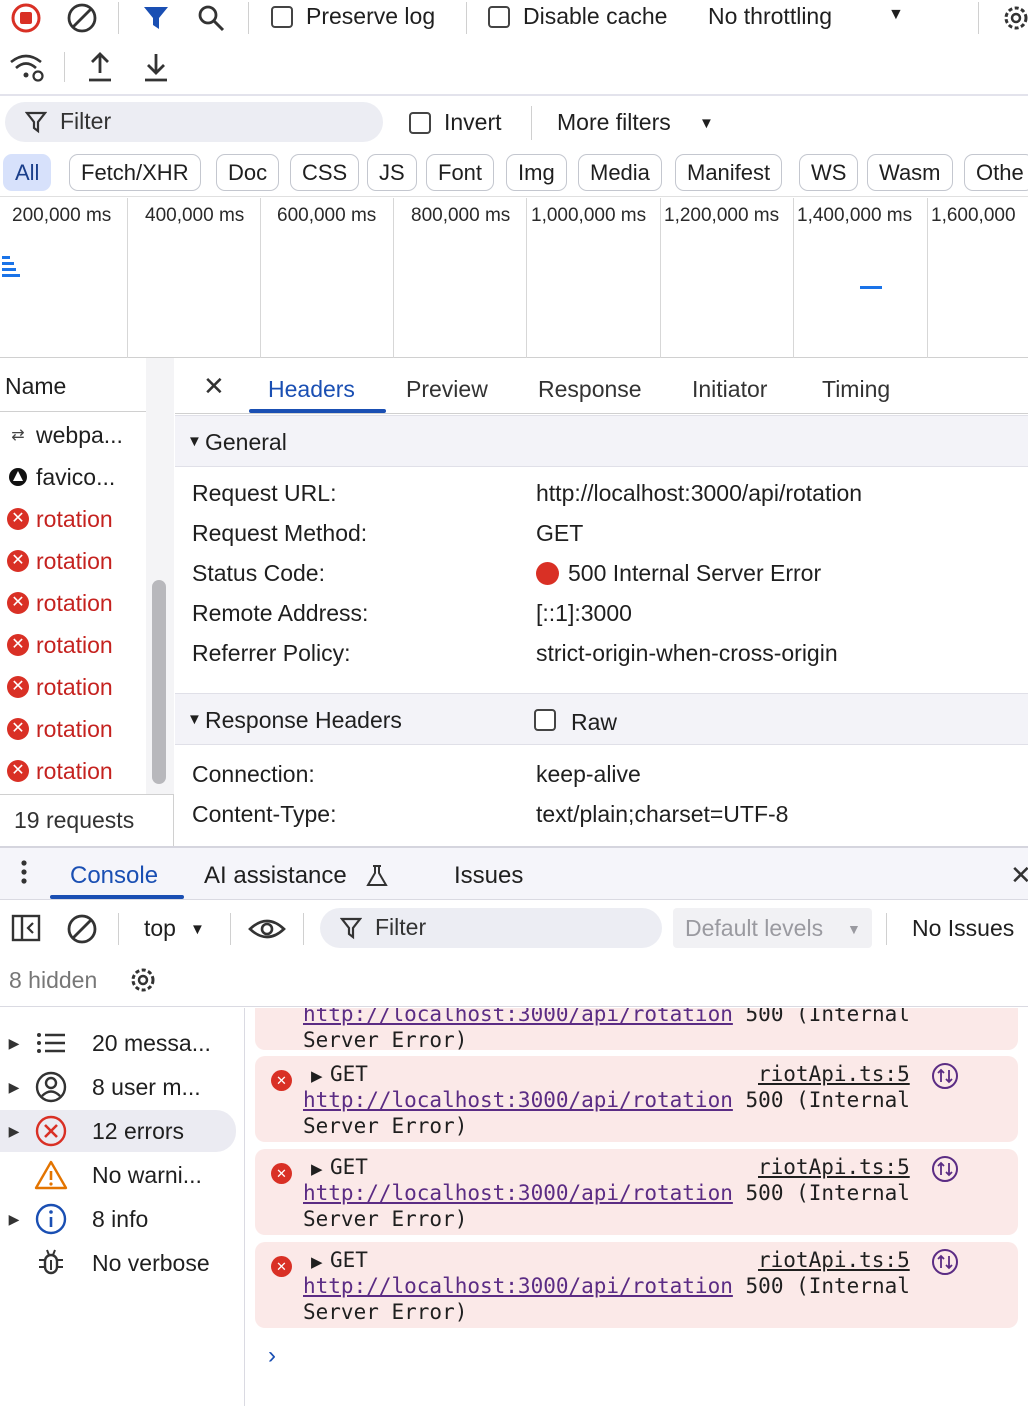 This screenshot has width=1028, height=1406. Describe the element at coordinates (272, 1356) in the screenshot. I see `console-prompt-chevron-icon: ›` at that location.